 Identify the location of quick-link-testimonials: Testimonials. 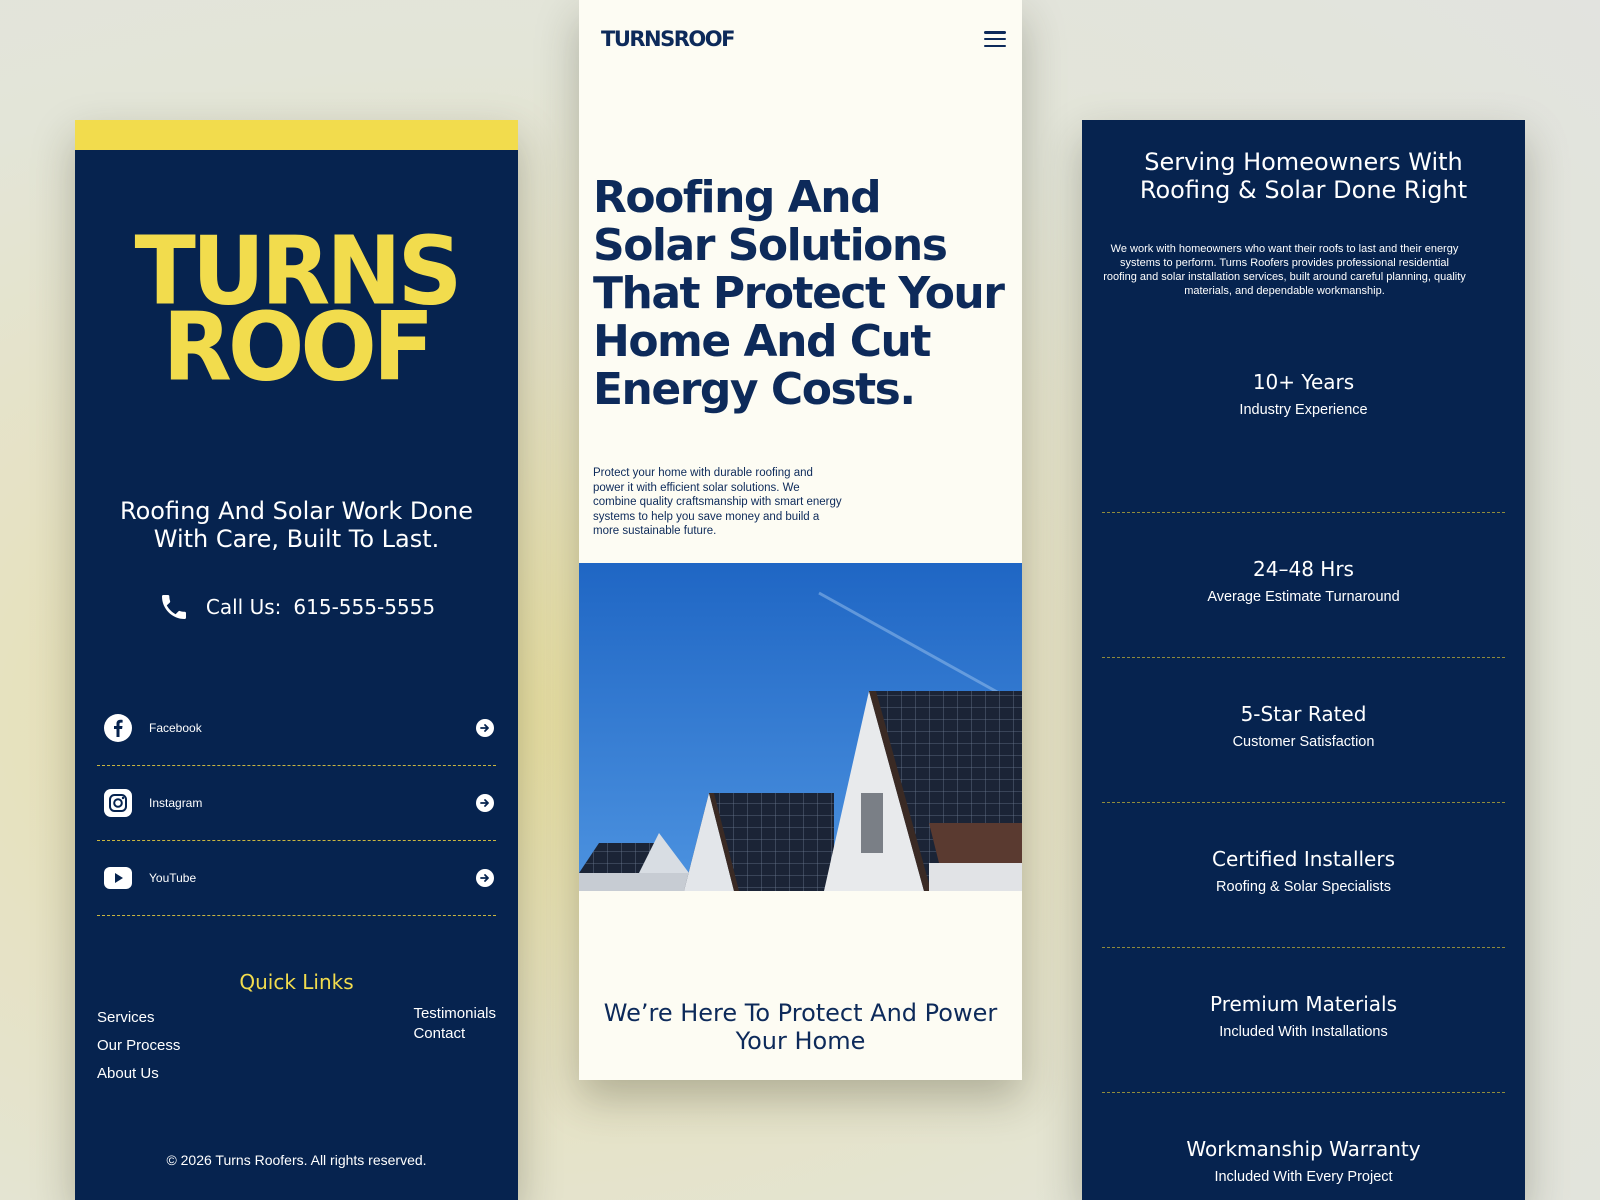
(454, 1014).